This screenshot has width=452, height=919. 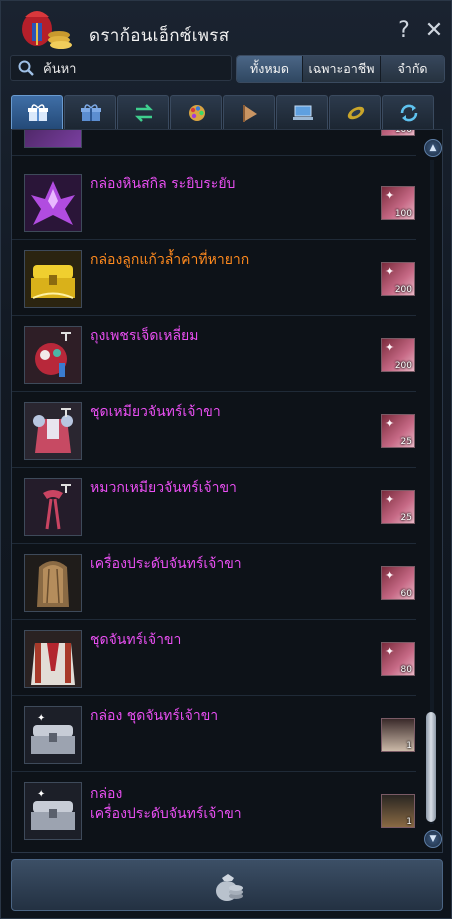 What do you see at coordinates (398, 133) in the screenshot?
I see `cost-icon: 100` at bounding box center [398, 133].